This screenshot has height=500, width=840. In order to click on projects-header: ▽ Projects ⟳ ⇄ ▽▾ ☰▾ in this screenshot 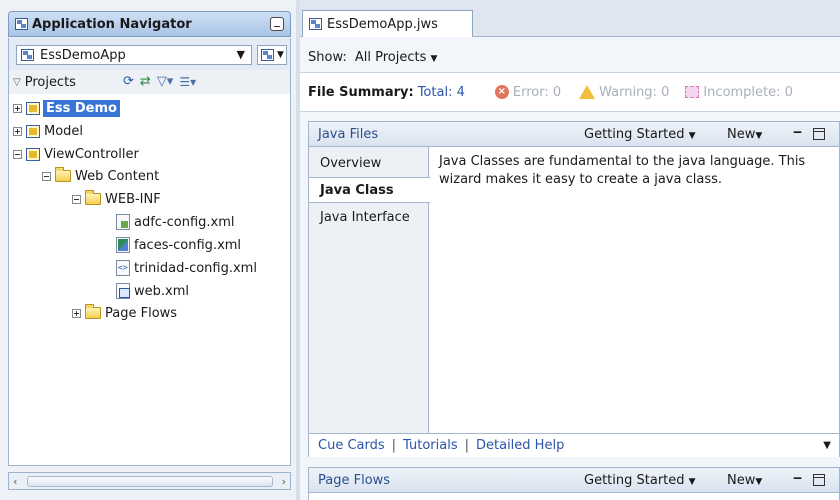, I will do `click(149, 82)`.